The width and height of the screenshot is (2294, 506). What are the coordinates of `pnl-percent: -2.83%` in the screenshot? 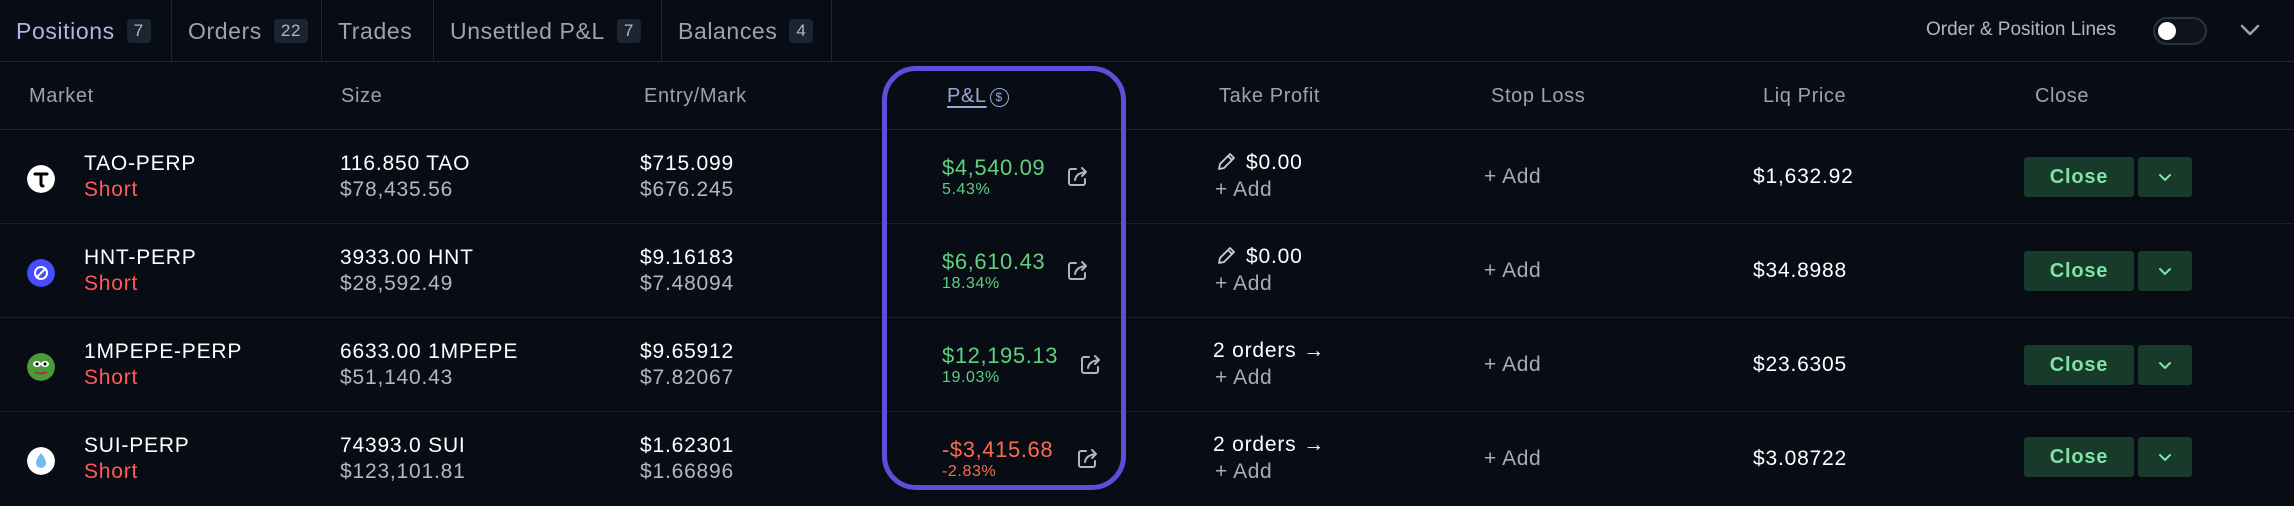 It's located at (969, 471).